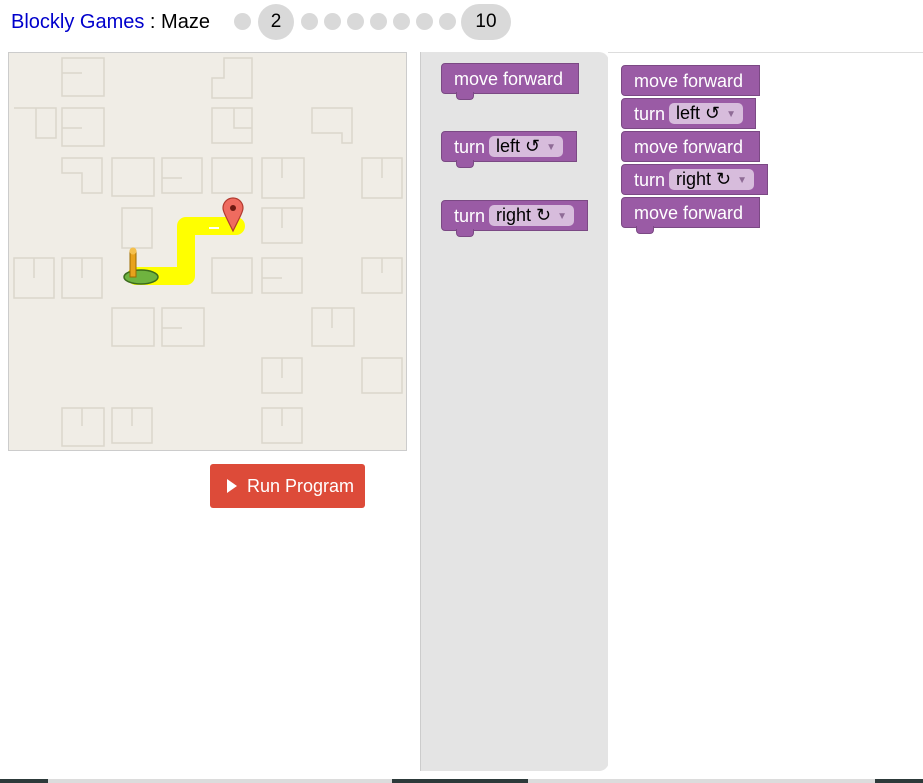 The image size is (923, 783). Describe the element at coordinates (185, 22) in the screenshot. I see `game-name: Maze` at that location.